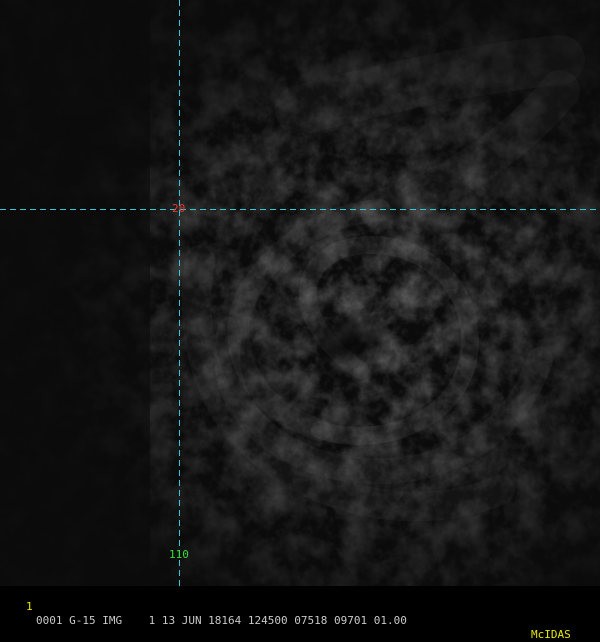 This screenshot has height=642, width=600. What do you see at coordinates (179, 554) in the screenshot?
I see `longitude-label: 110` at bounding box center [179, 554].